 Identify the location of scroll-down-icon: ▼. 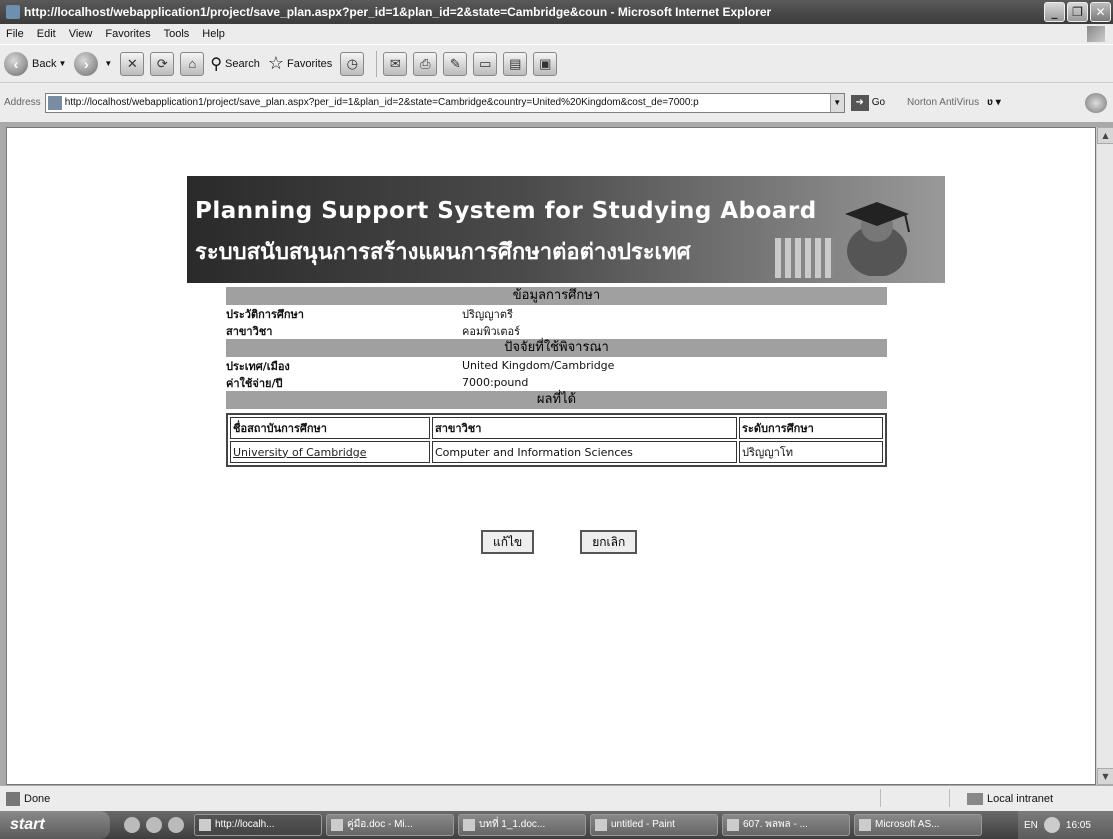
(1105, 776).